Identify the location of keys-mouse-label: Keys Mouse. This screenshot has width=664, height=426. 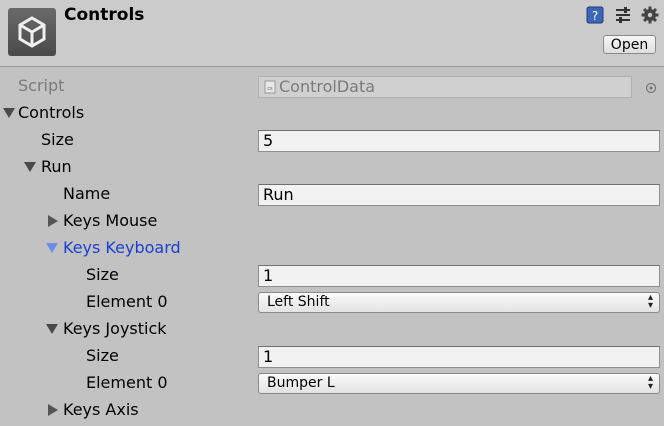
(110, 220).